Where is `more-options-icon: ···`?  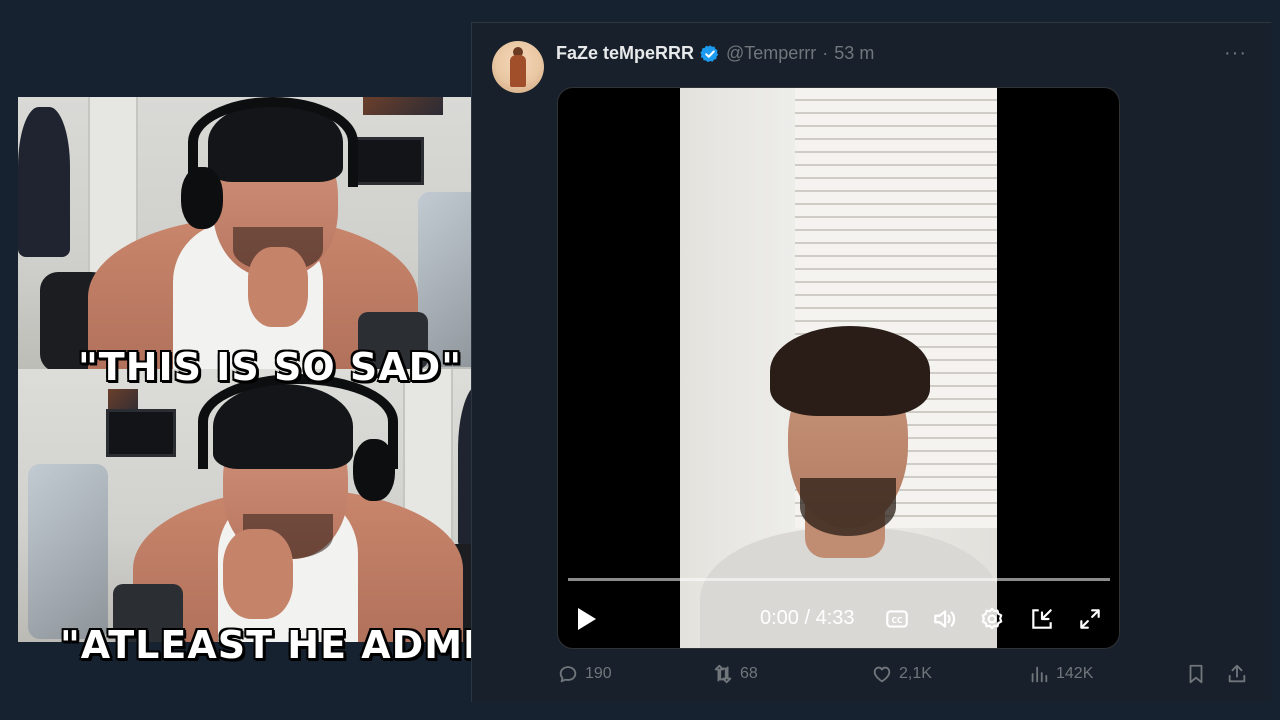
more-options-icon: ··· is located at coordinates (1235, 53).